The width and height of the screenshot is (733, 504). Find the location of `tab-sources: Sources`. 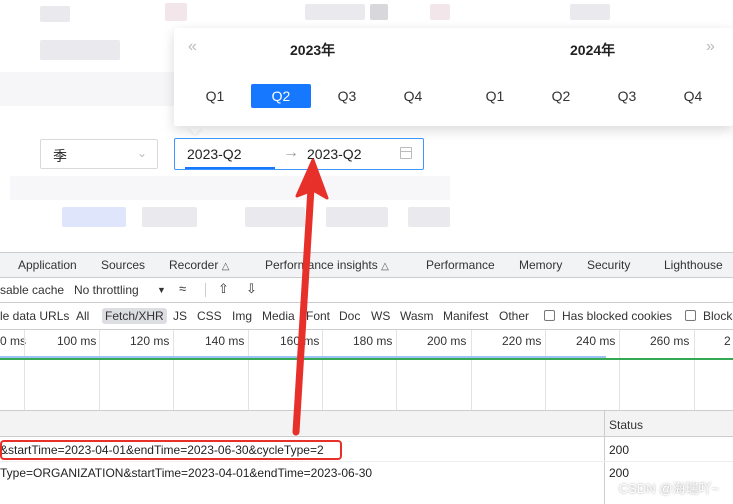

tab-sources: Sources is located at coordinates (123, 265).